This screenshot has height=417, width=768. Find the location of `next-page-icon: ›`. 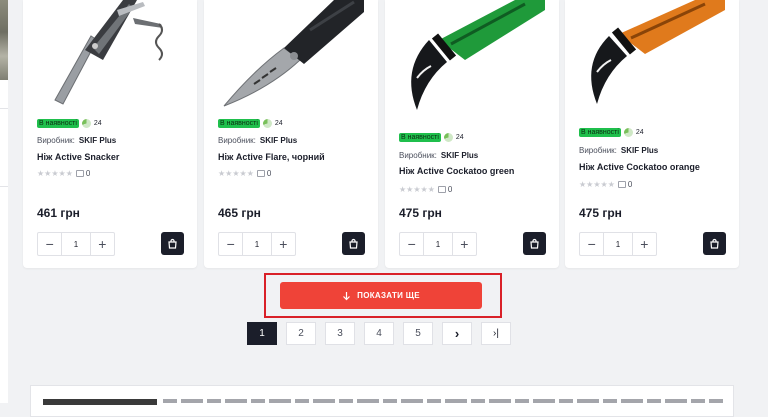

next-page-icon: › is located at coordinates (457, 333).